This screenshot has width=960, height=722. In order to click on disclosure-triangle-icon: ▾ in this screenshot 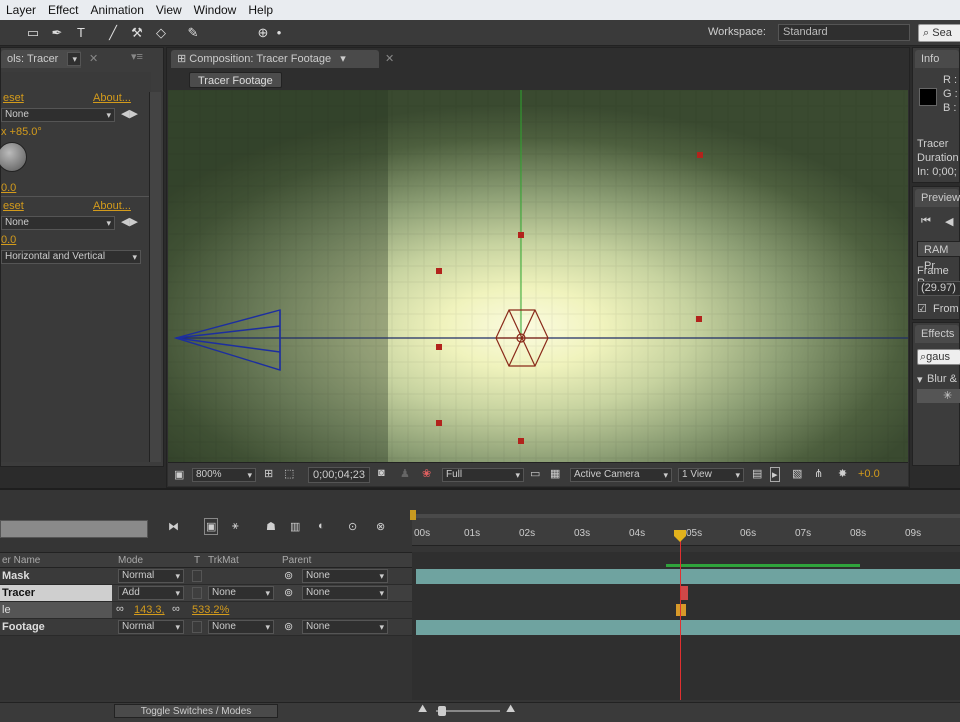, I will do `click(920, 379)`.